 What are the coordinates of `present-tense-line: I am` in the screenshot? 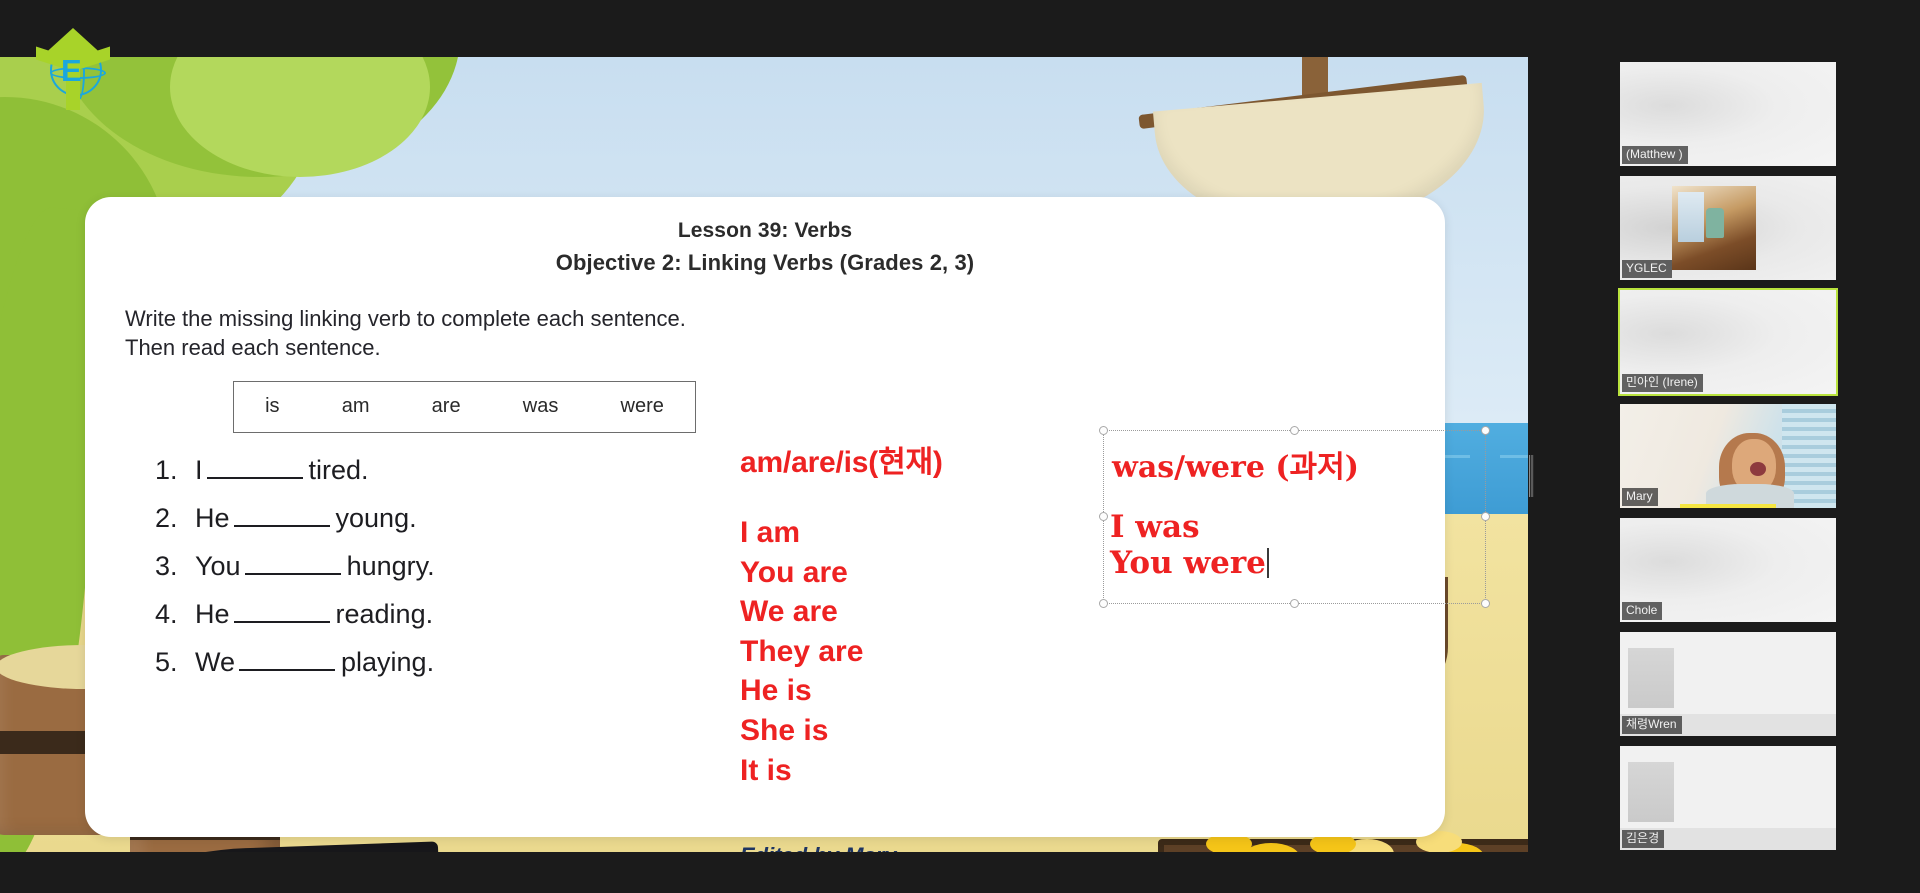 It's located at (770, 532).